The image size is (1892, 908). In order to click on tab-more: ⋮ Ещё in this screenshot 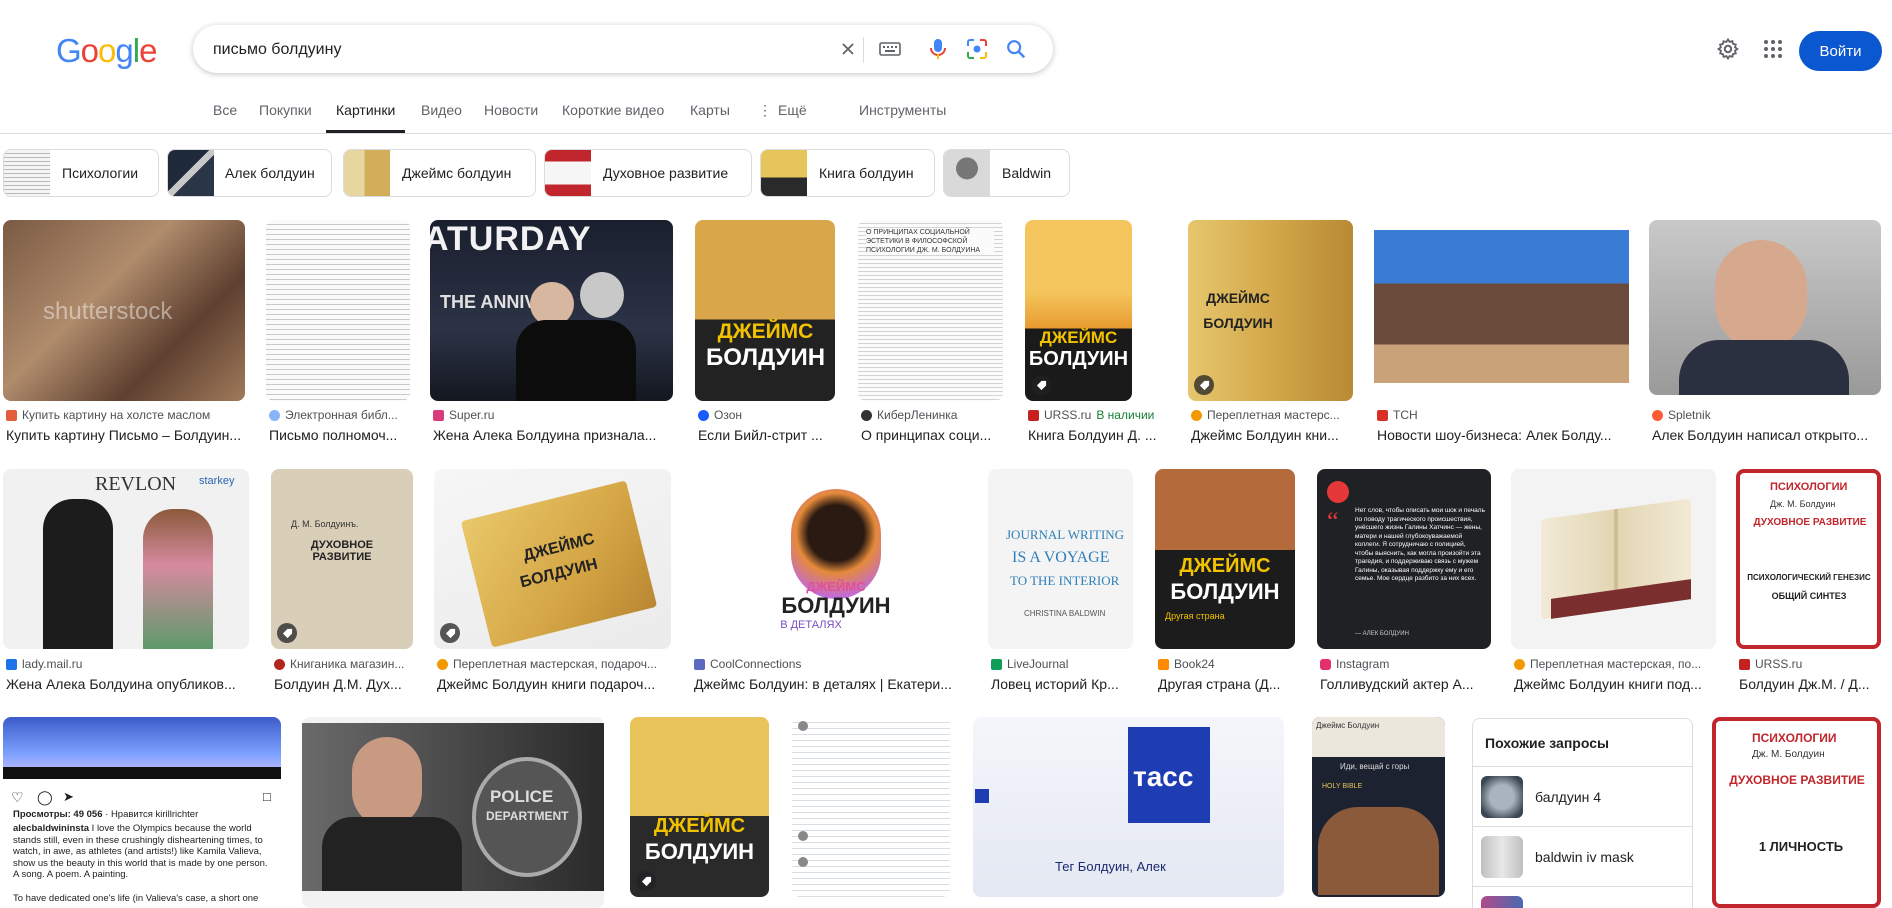, I will do `click(782, 117)`.